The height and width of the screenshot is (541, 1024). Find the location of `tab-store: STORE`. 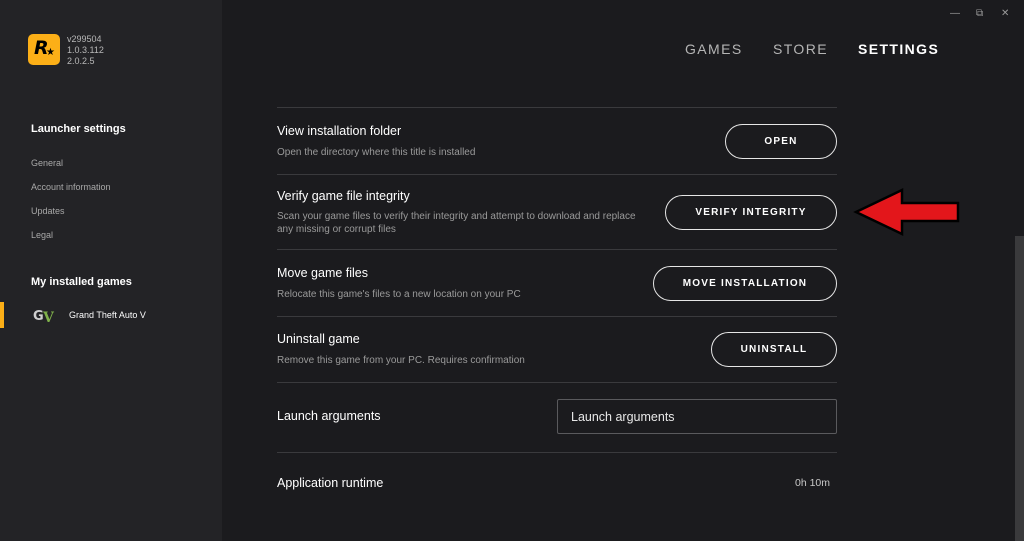

tab-store: STORE is located at coordinates (800, 49).